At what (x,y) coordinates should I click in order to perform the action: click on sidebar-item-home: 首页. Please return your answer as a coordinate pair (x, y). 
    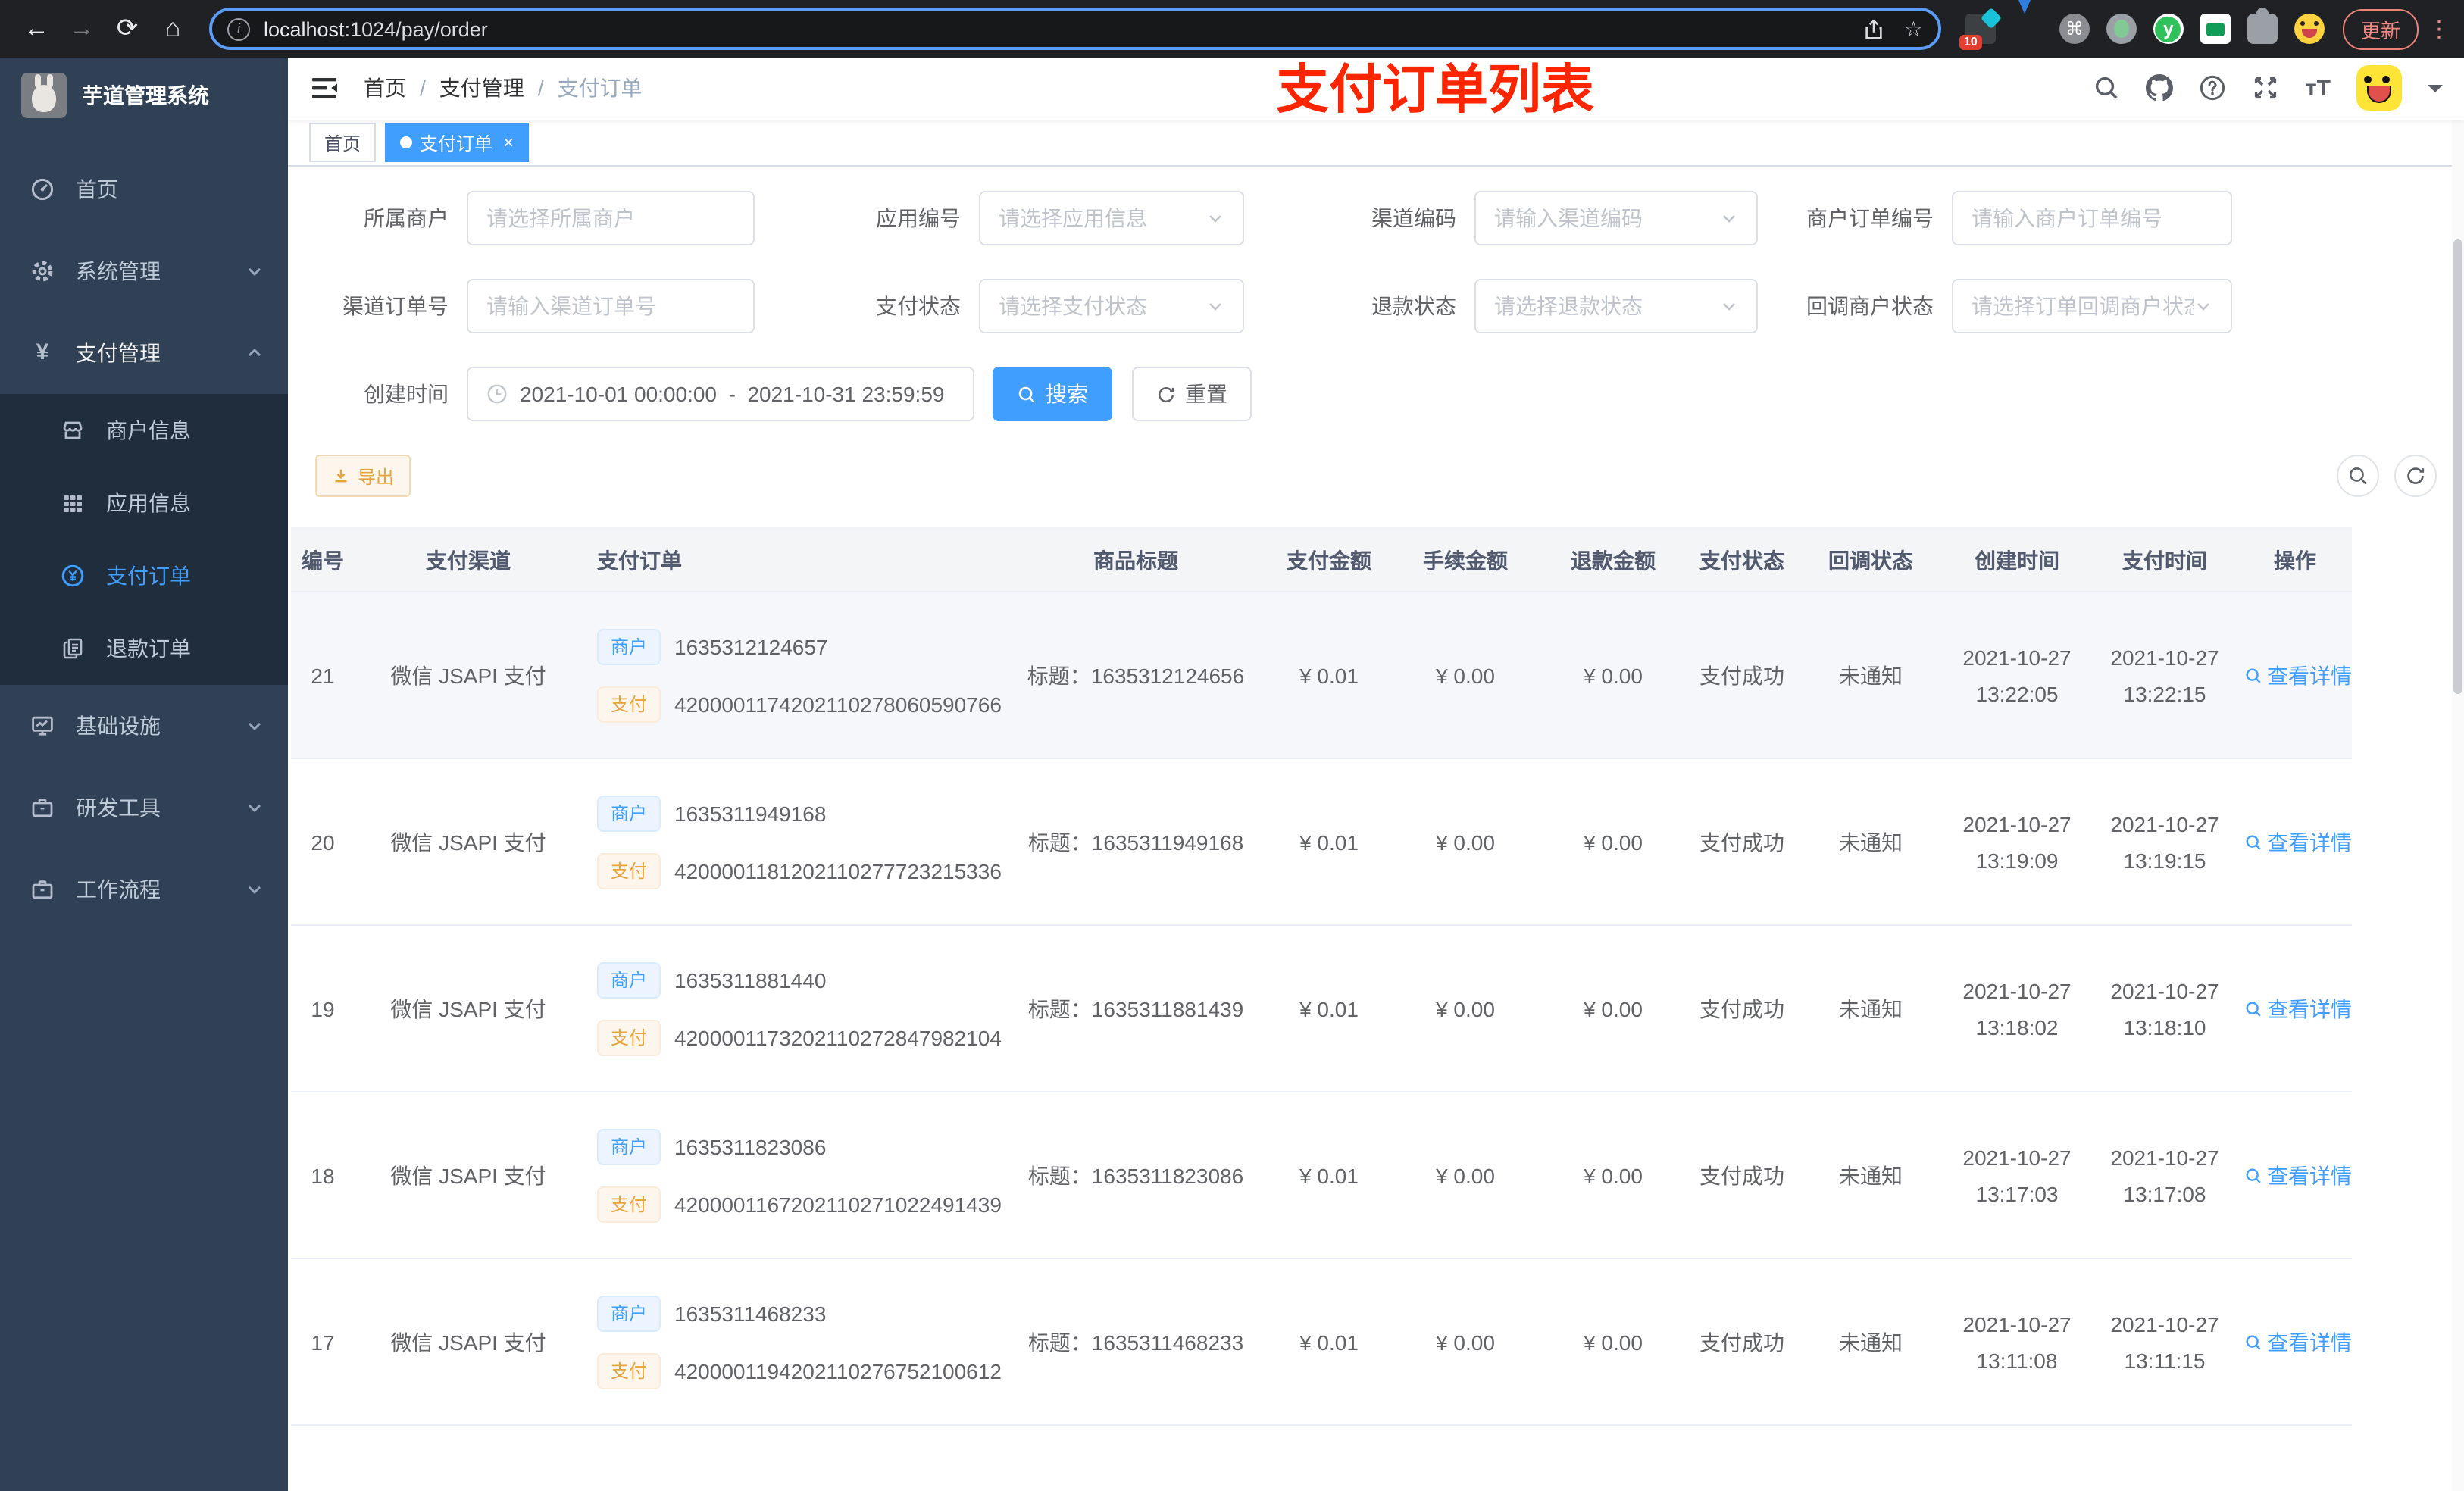
    Looking at the image, I should click on (144, 189).